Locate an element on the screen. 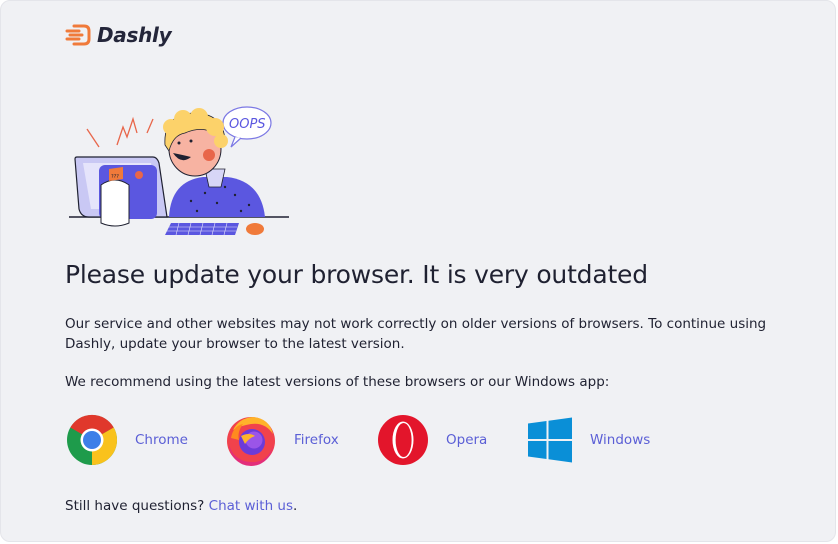 The width and height of the screenshot is (838, 544). firefox-label: Firefox is located at coordinates (316, 440).